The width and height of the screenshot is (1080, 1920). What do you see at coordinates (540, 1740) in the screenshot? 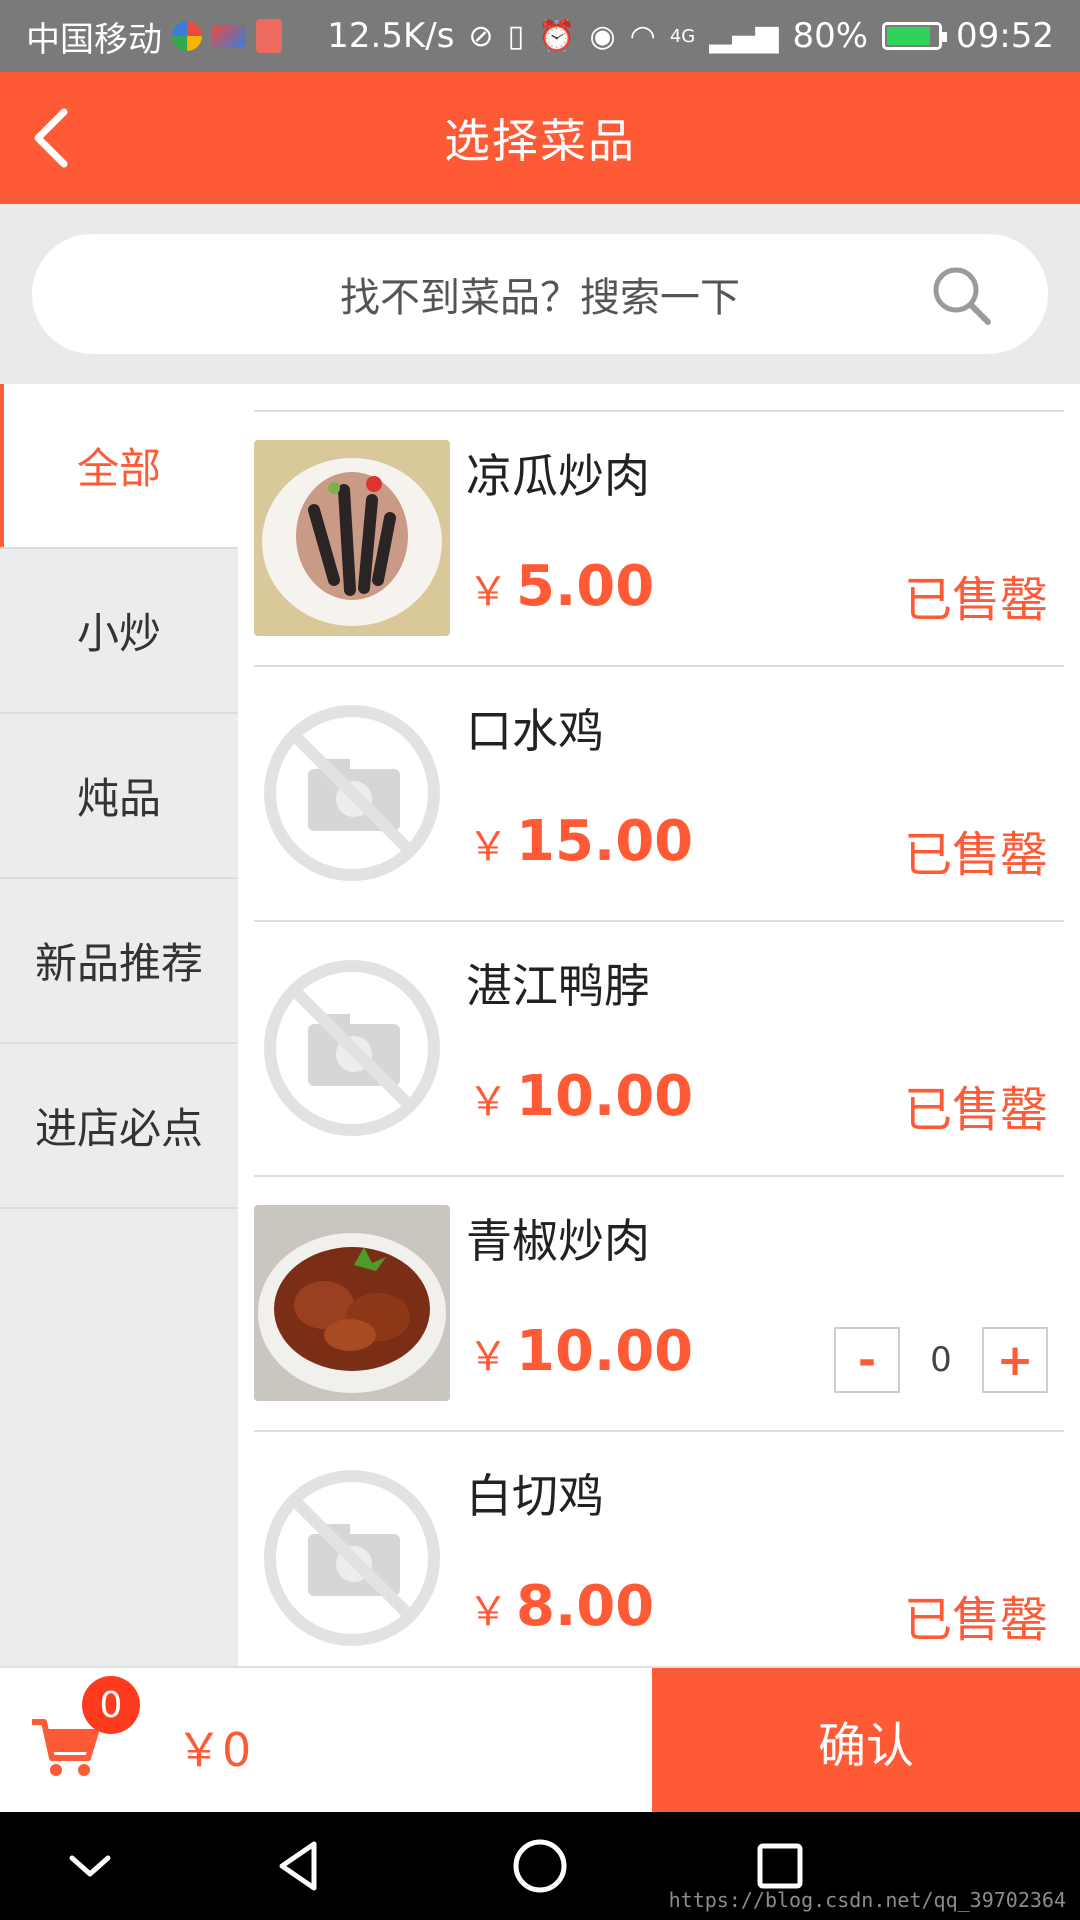
I see `cart-bar: 0 ￥0 确认` at bounding box center [540, 1740].